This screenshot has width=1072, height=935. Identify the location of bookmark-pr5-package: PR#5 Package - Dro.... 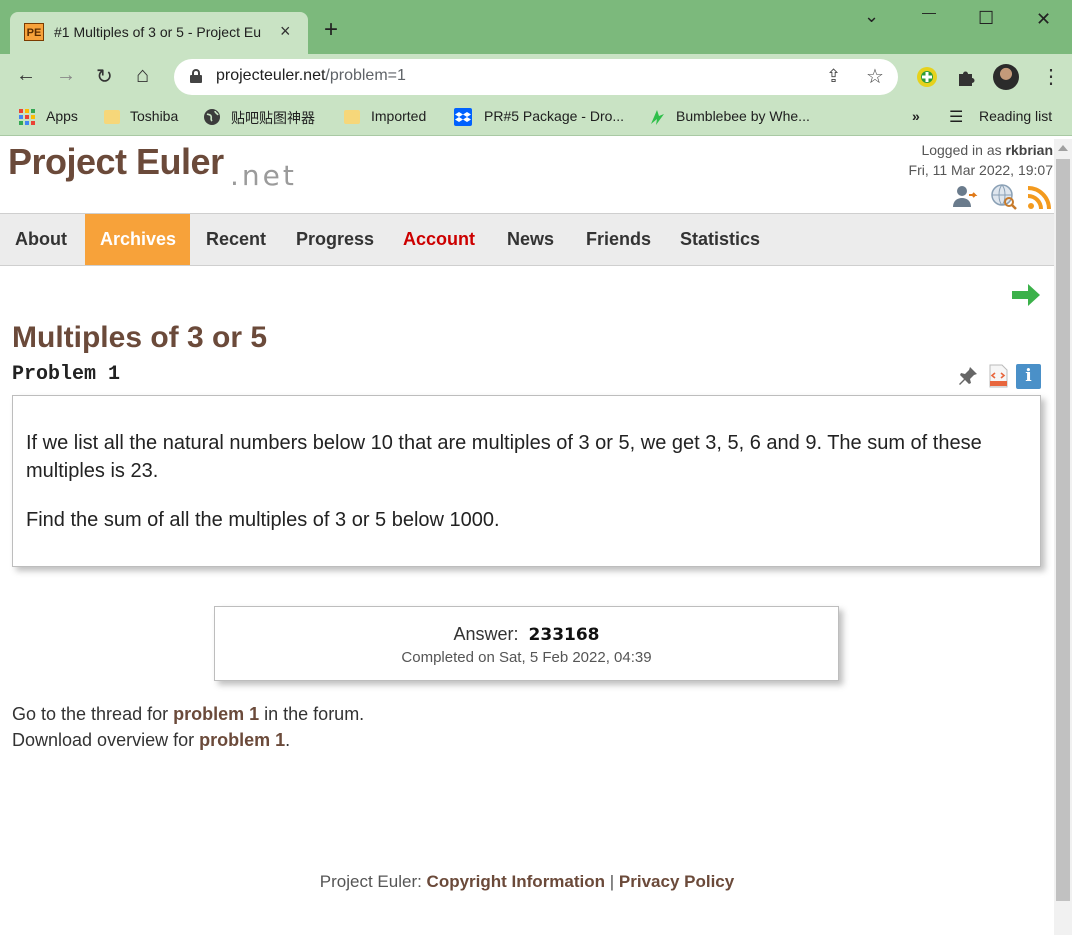
(554, 116).